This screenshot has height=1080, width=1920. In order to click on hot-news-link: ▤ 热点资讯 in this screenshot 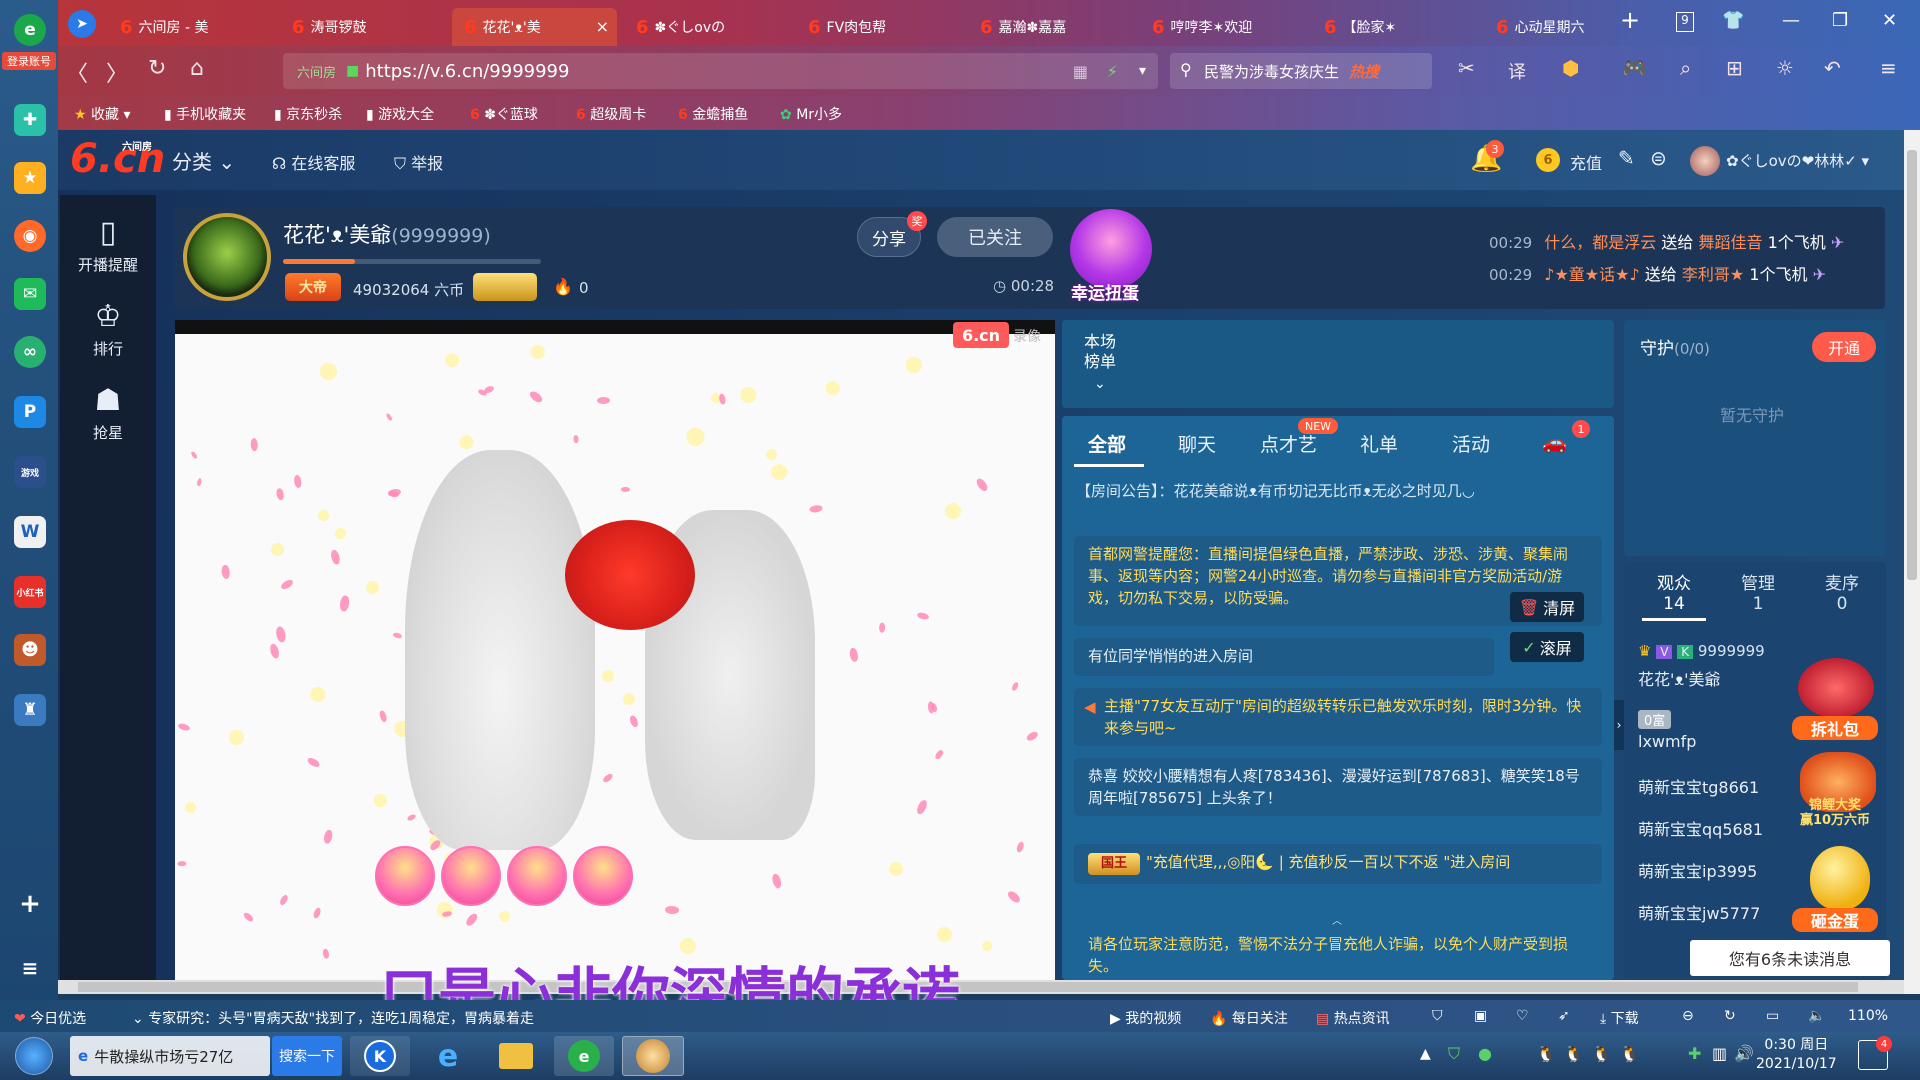, I will do `click(1353, 1018)`.